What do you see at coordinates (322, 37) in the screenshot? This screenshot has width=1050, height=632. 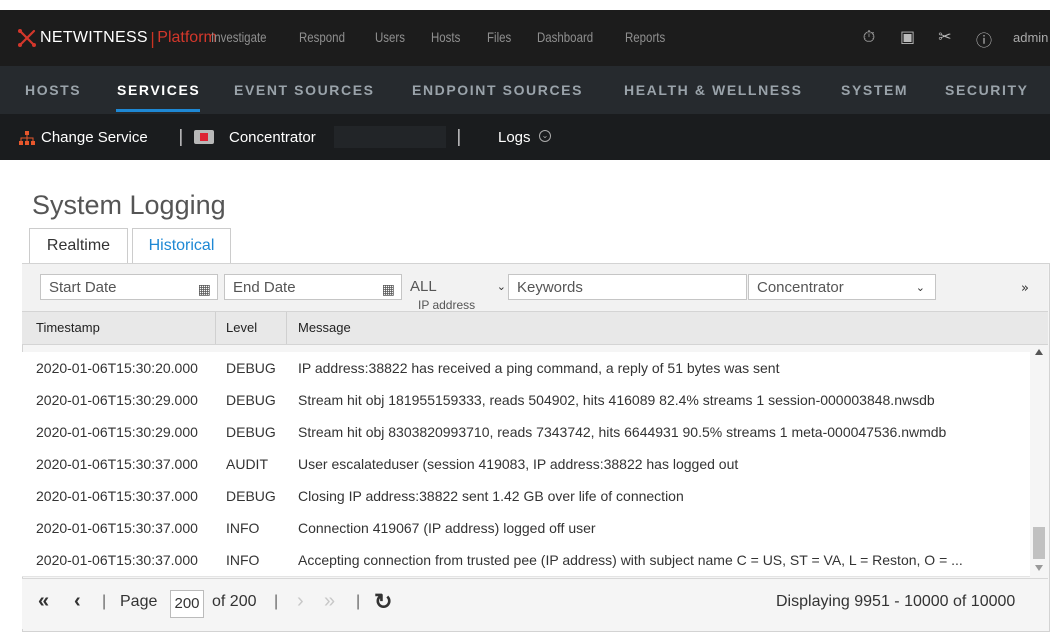 I see `nav-respond: Respond` at bounding box center [322, 37].